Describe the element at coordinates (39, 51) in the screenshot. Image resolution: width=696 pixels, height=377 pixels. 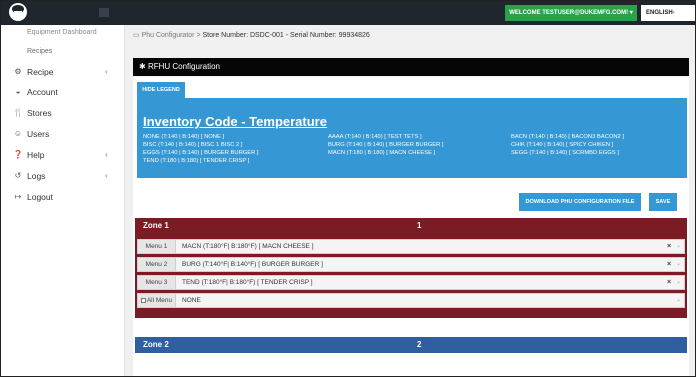
I see `sidebar-subitem-recipes: Recipes` at that location.